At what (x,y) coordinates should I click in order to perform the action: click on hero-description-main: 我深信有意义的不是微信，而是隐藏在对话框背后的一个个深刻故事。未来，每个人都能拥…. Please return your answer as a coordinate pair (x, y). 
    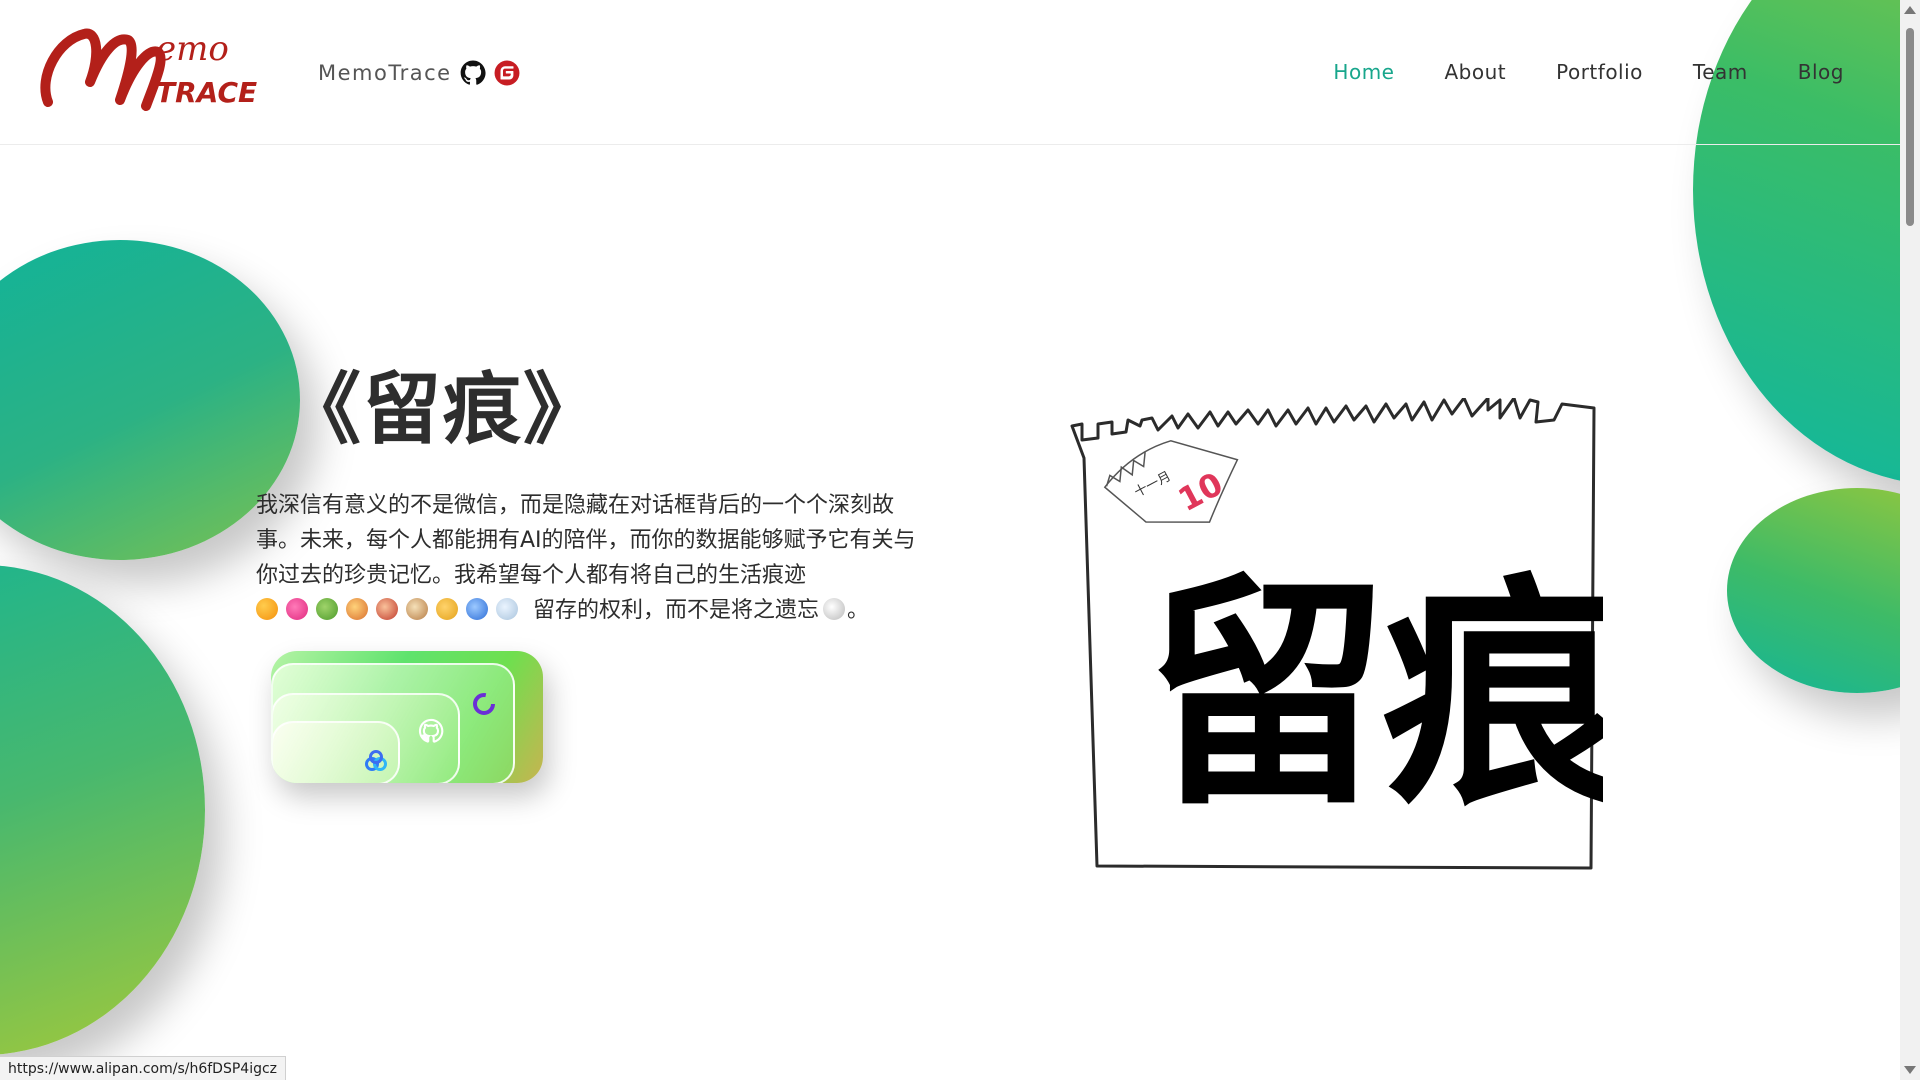
    Looking at the image, I should click on (586, 540).